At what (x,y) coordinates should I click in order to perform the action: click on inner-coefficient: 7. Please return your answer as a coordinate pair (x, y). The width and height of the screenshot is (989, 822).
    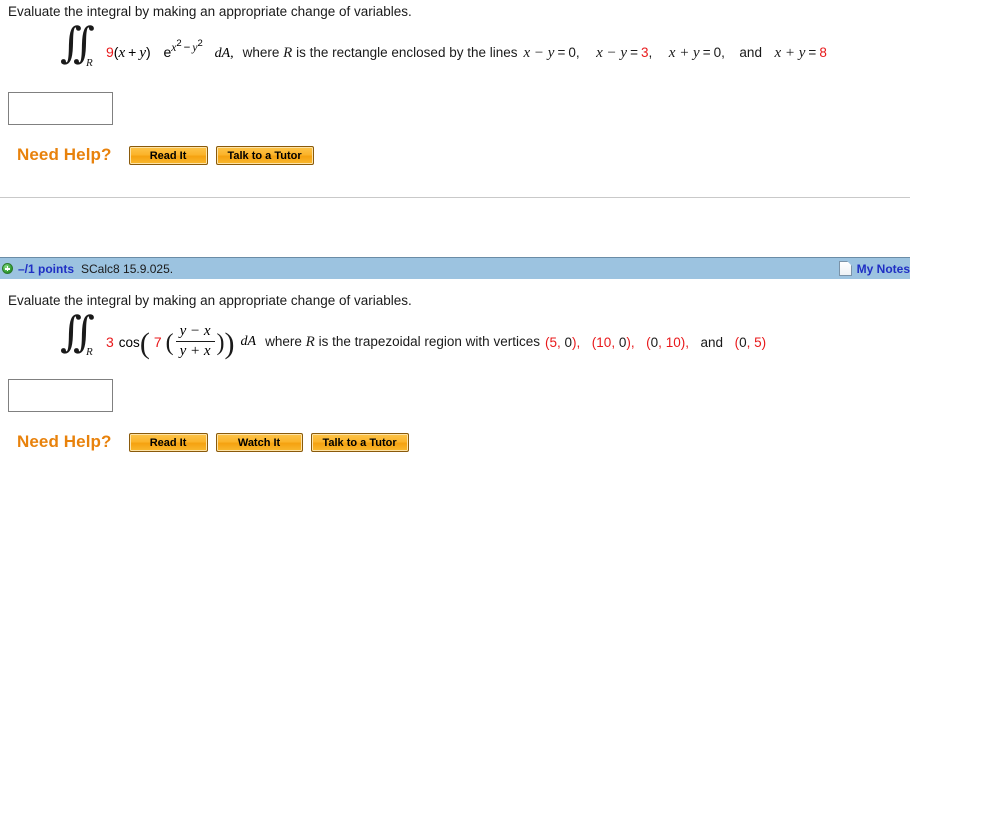
    Looking at the image, I should click on (157, 342).